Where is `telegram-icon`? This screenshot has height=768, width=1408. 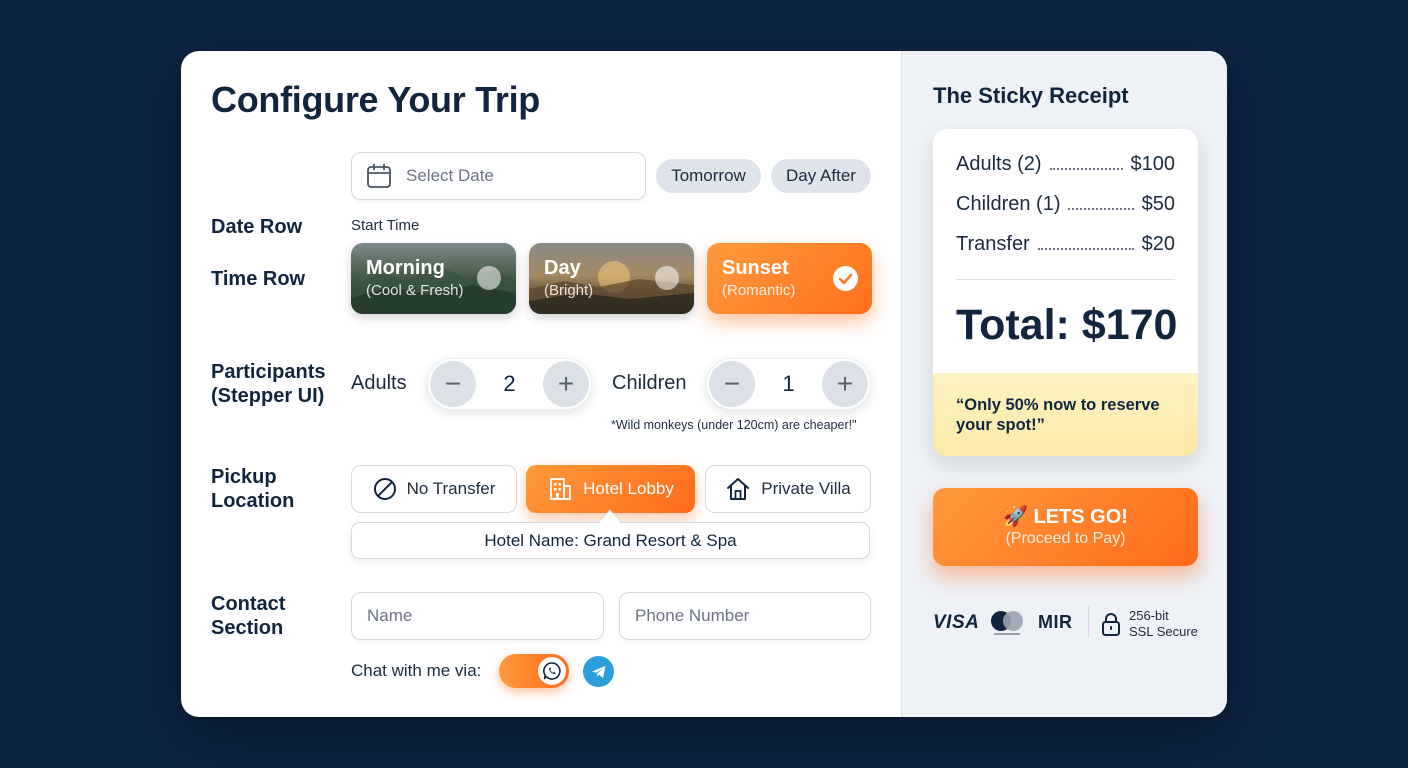 telegram-icon is located at coordinates (598, 671).